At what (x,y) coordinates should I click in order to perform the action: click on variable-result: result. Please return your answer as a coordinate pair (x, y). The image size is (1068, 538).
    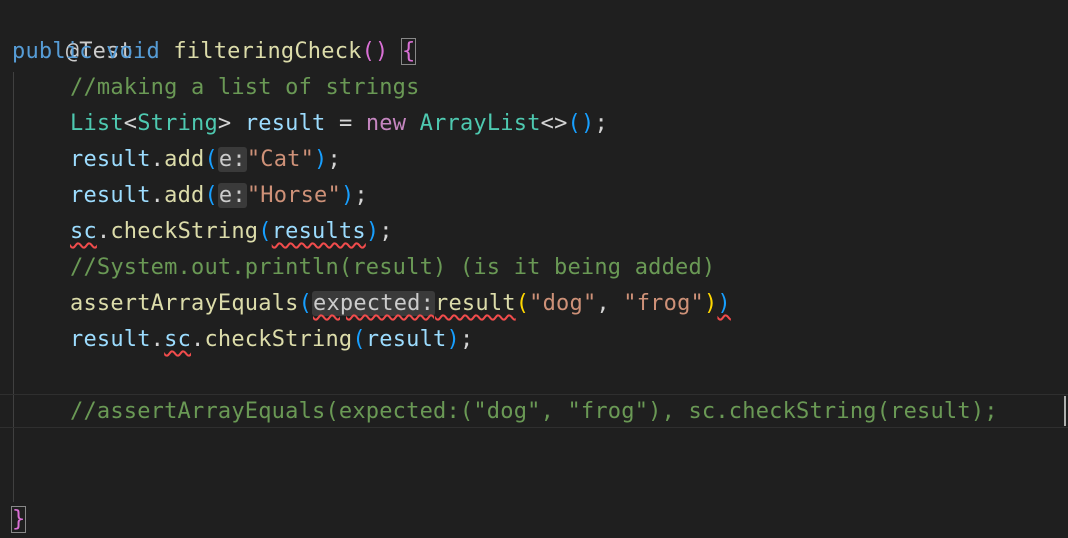
    Looking at the image, I should click on (285, 123).